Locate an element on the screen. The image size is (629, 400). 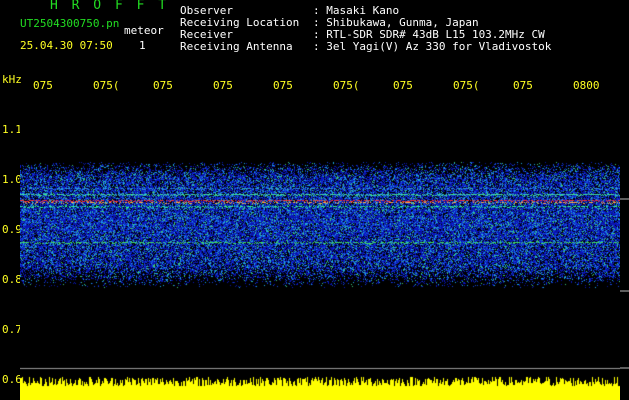
file-name: UT2504300750.pn is located at coordinates (70, 23).